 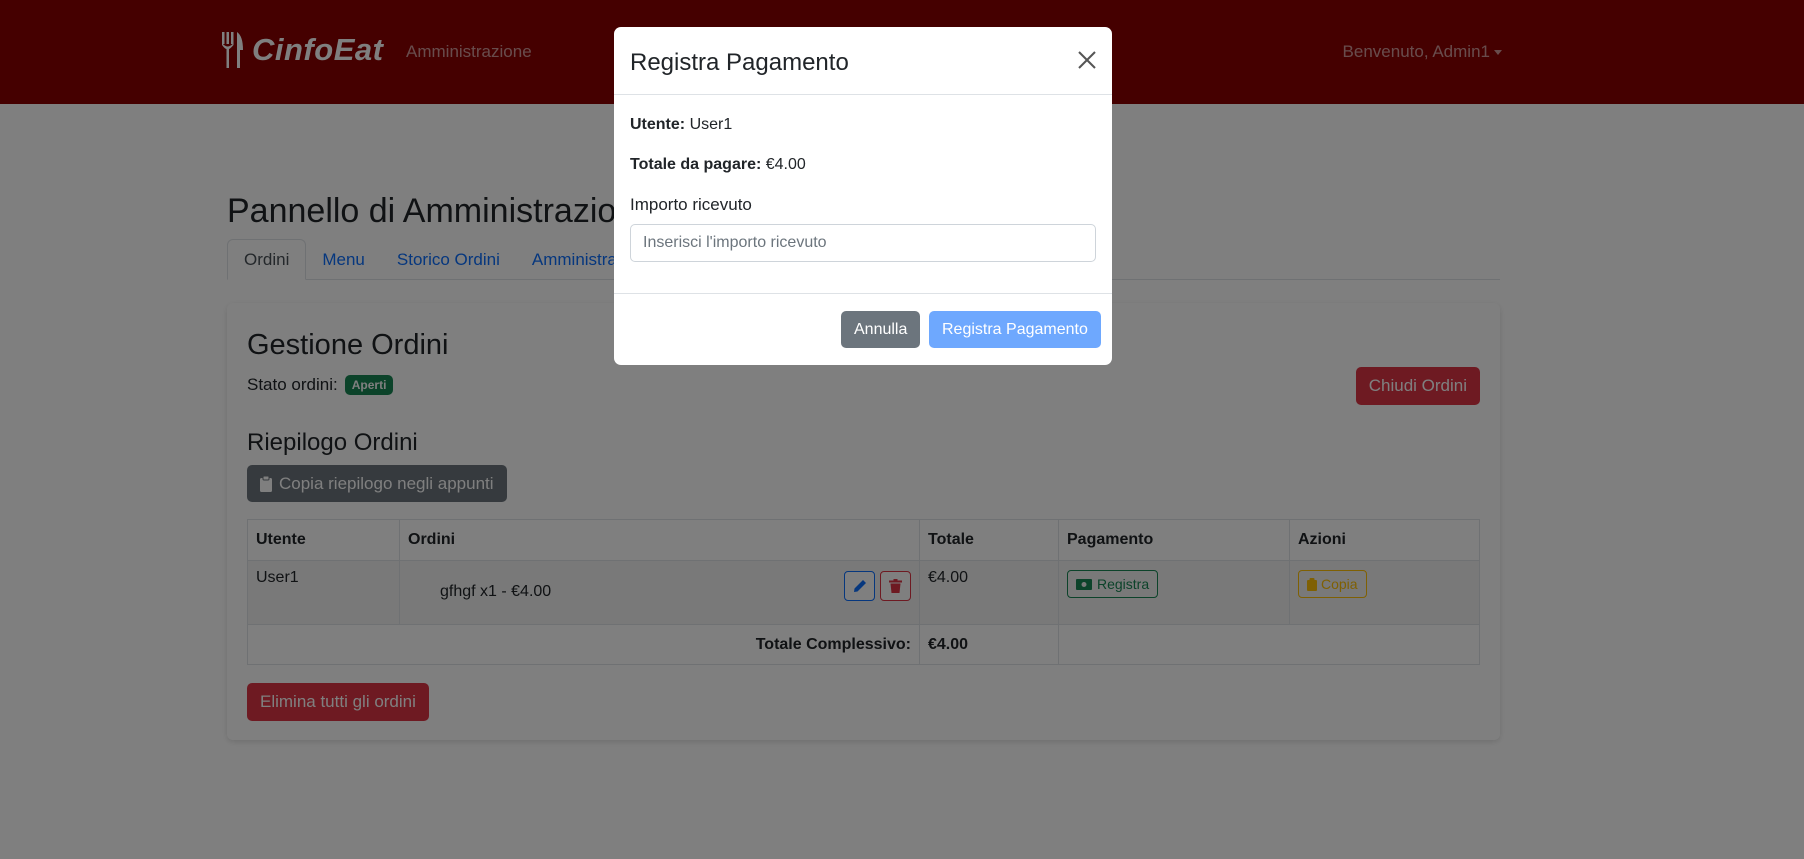 I want to click on close-icon, so click(x=1087, y=60).